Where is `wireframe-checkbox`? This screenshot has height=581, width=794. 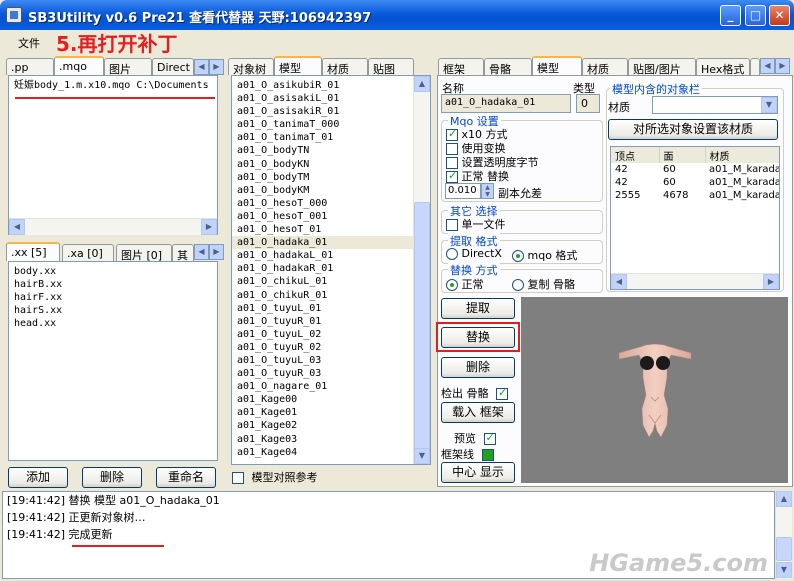 wireframe-checkbox is located at coordinates (487, 455).